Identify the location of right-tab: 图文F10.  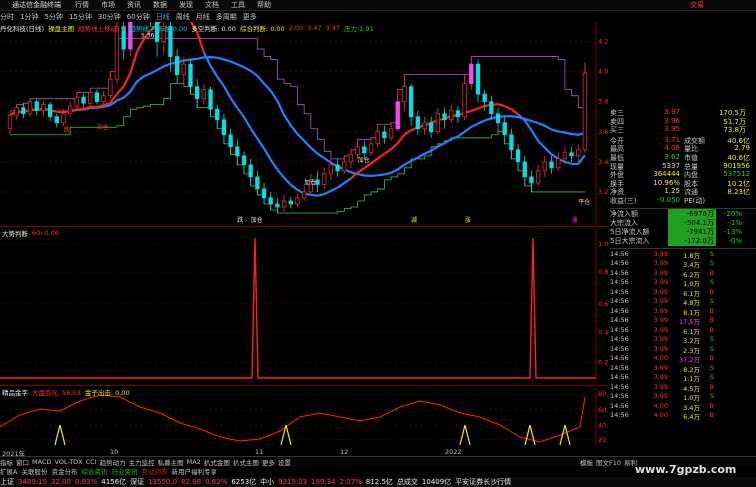
(608, 462).